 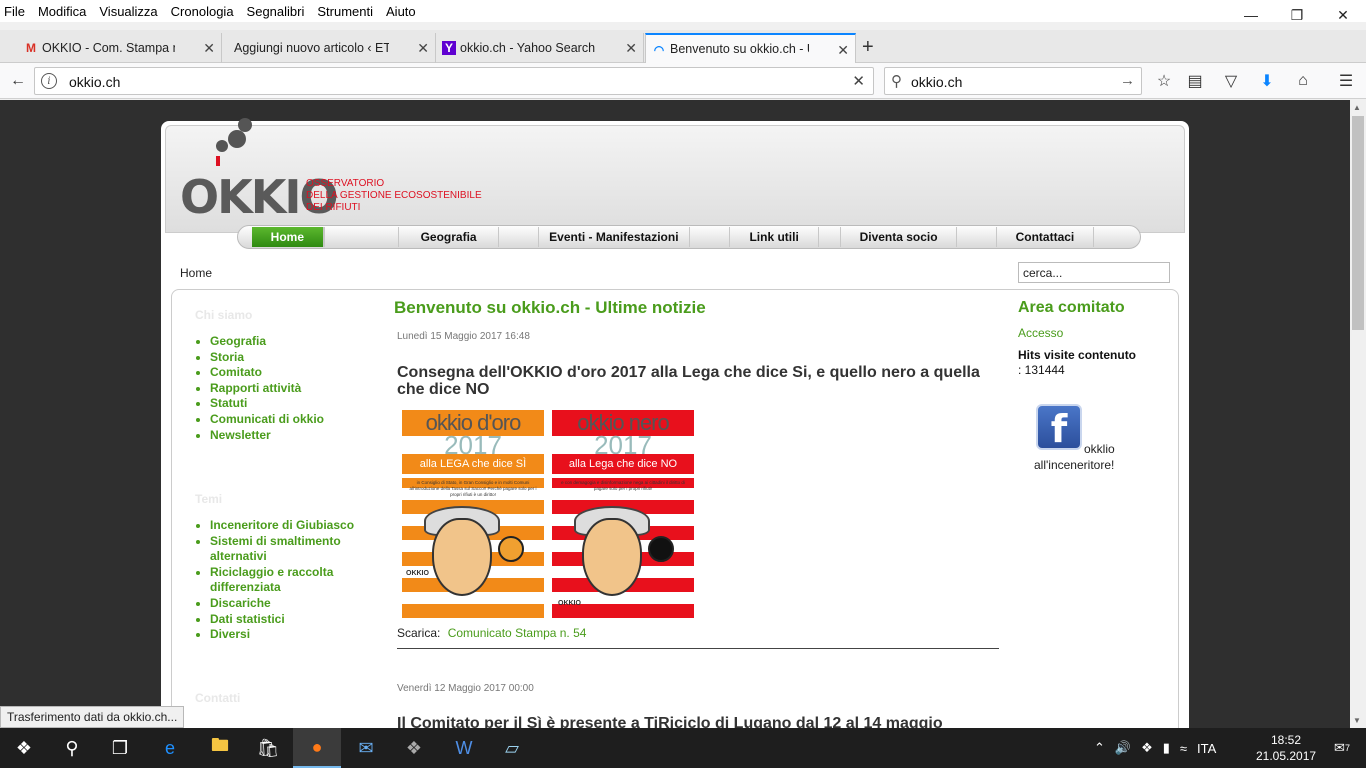 I want to click on sidebar-item-newsletter: Newsletter, so click(x=290, y=436).